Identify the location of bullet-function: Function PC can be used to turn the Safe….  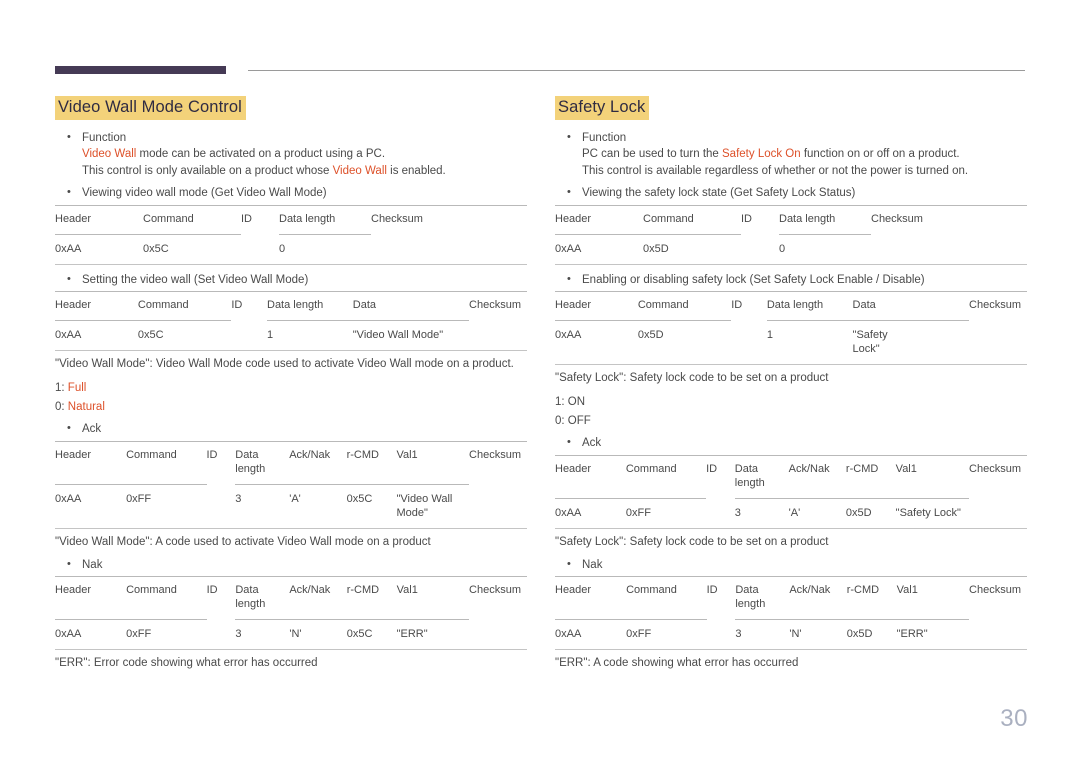
(791, 154).